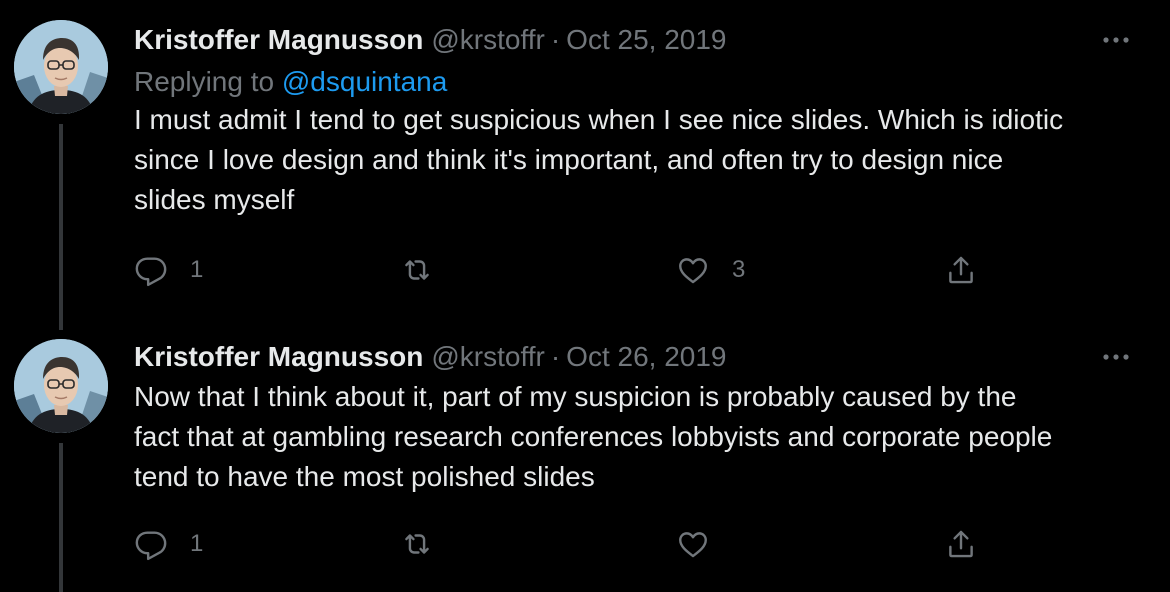 This screenshot has width=1170, height=592. What do you see at coordinates (564, 544) in the screenshot?
I see `tweet-actions: 1` at bounding box center [564, 544].